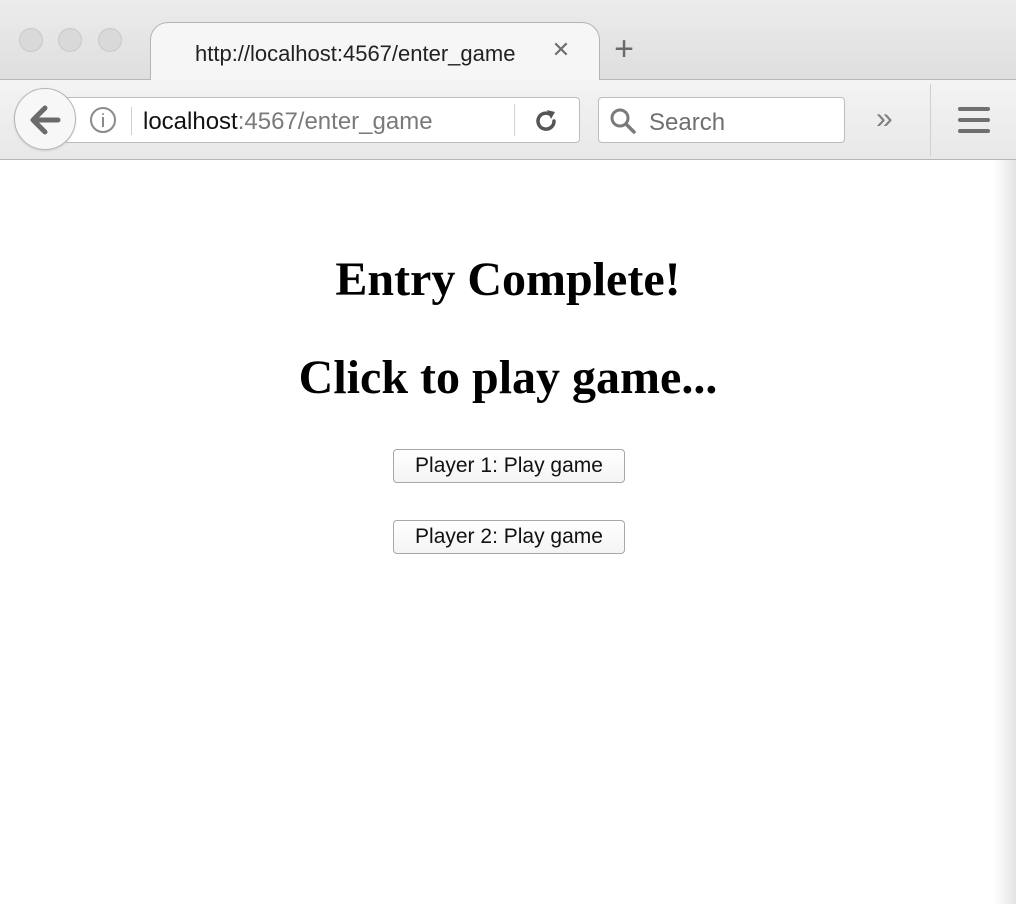 The image size is (1016, 904). Describe the element at coordinates (687, 122) in the screenshot. I see `search-placeholder: Search` at that location.